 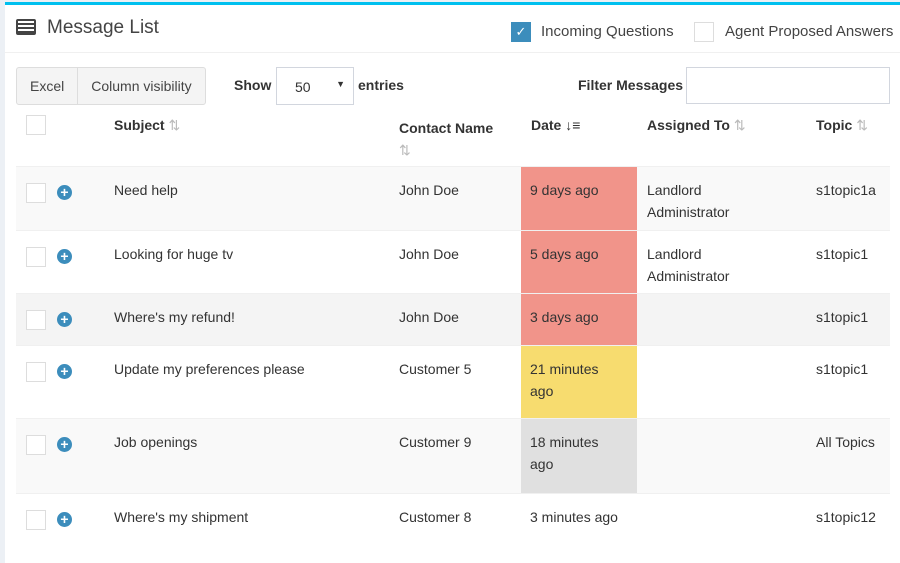 I want to click on subject-cell: Need help, so click(x=146, y=190).